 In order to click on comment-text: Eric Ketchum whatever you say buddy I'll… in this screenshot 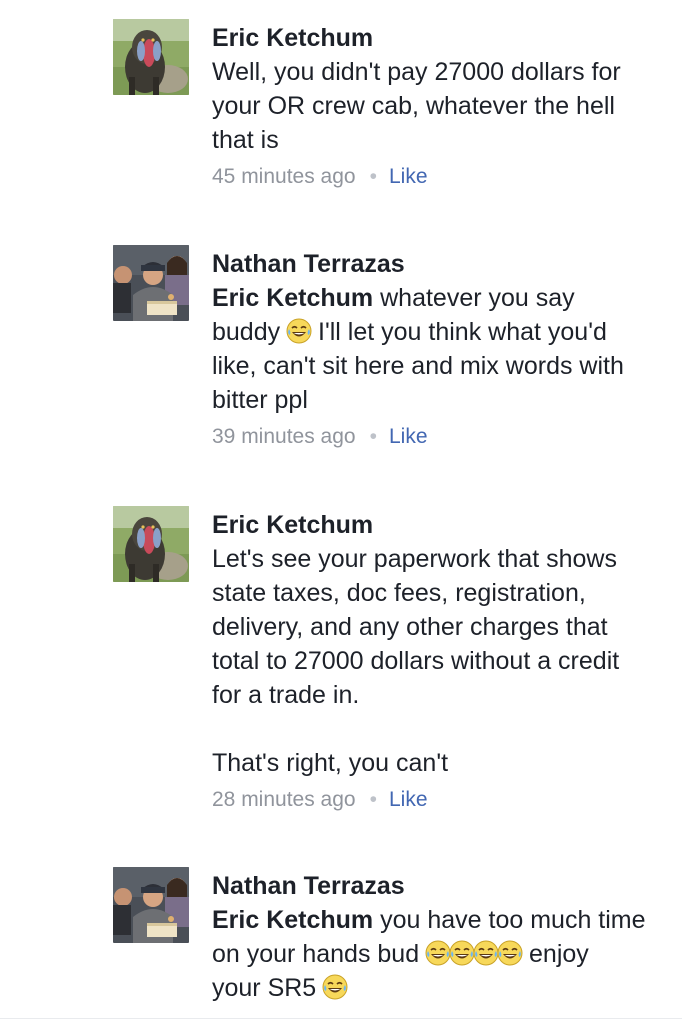, I will do `click(442, 349)`.